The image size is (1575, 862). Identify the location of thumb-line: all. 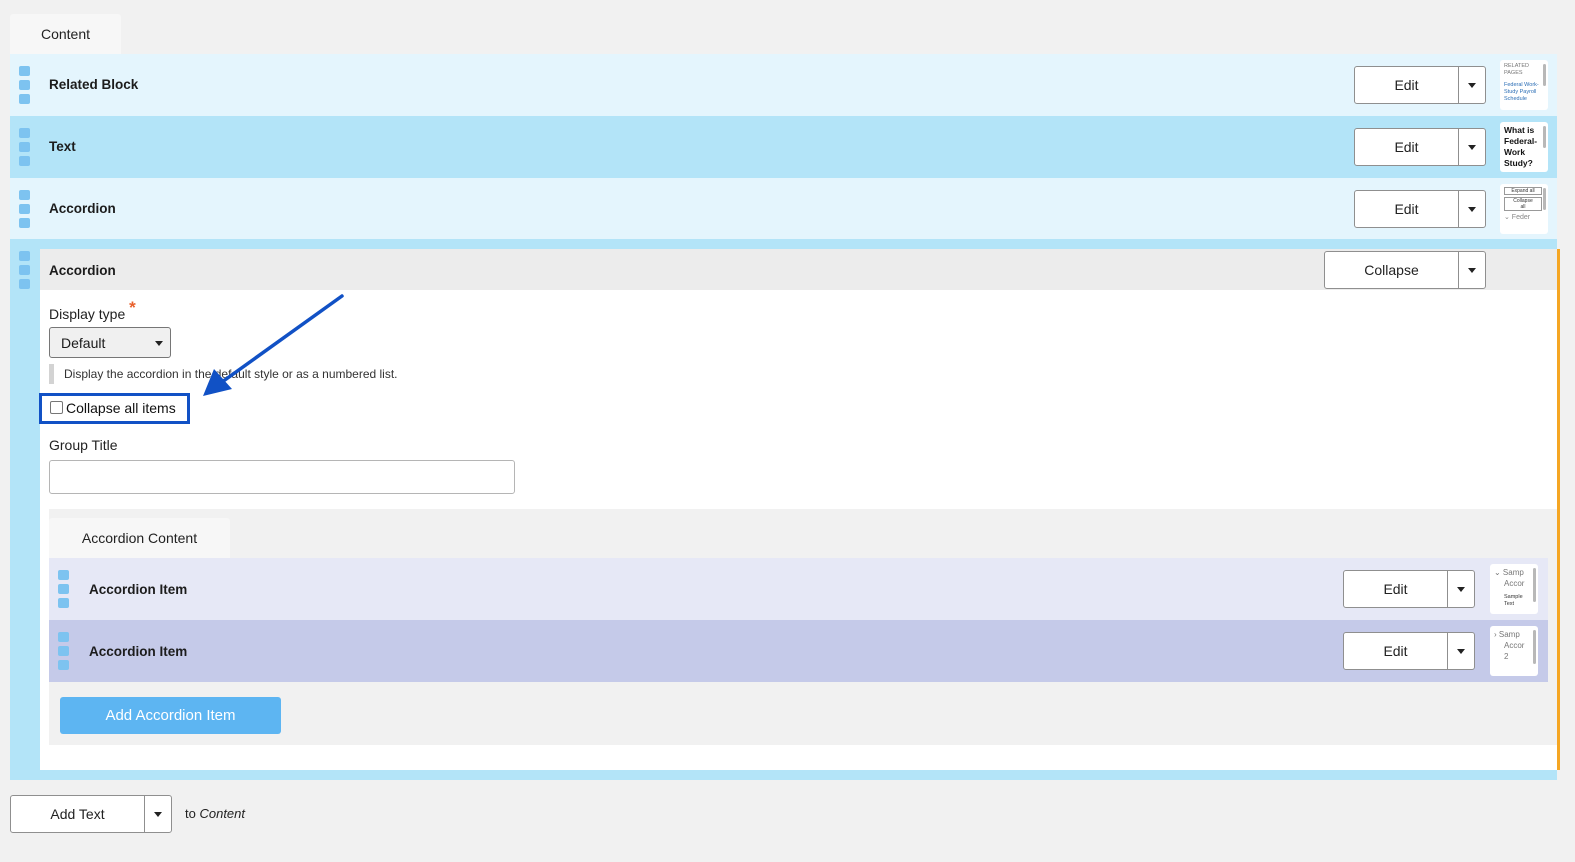
(1523, 207).